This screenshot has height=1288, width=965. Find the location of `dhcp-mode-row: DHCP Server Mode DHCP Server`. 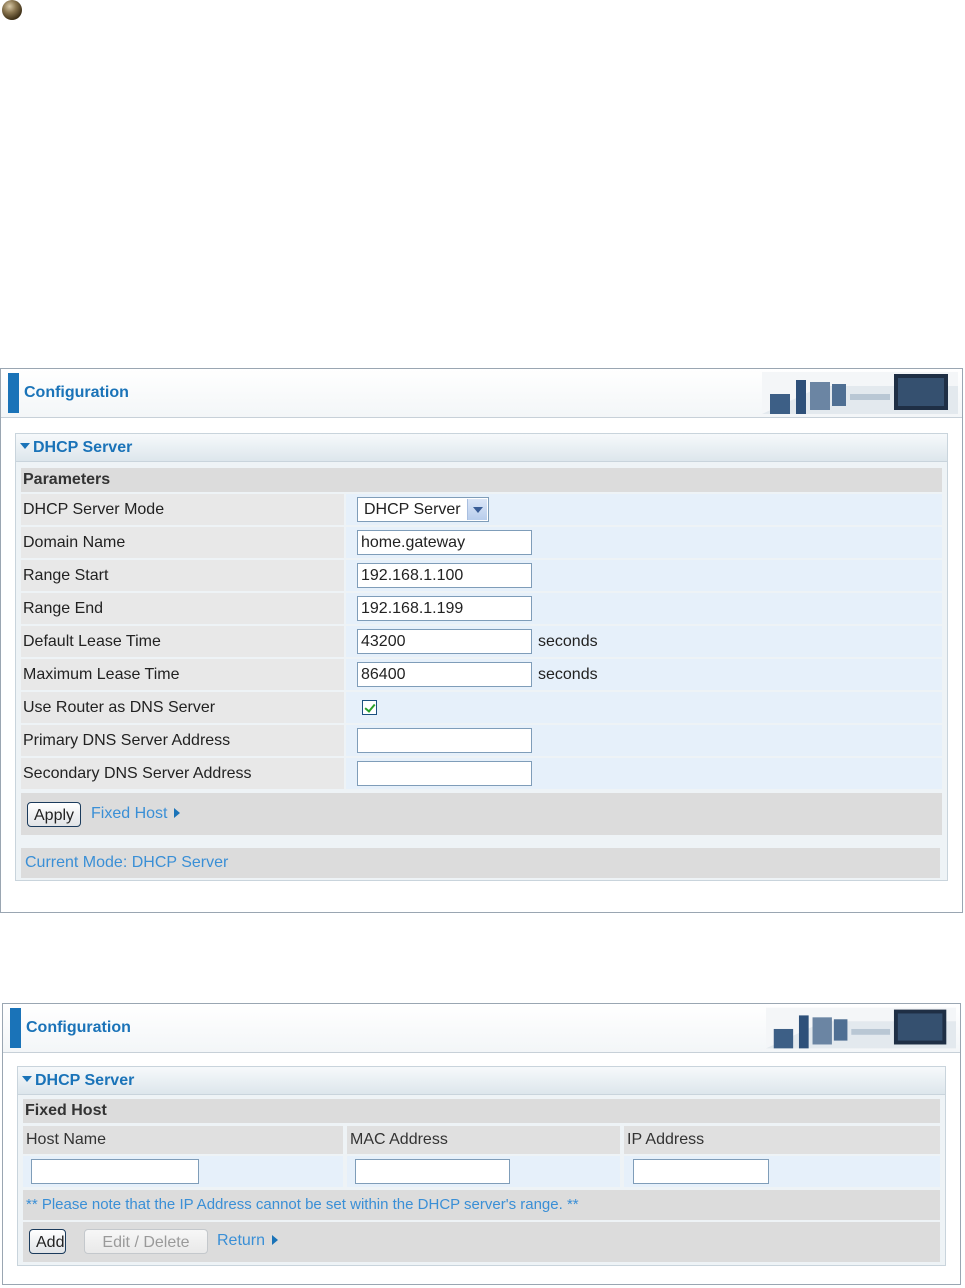

dhcp-mode-row: DHCP Server Mode DHCP Server is located at coordinates (481, 510).